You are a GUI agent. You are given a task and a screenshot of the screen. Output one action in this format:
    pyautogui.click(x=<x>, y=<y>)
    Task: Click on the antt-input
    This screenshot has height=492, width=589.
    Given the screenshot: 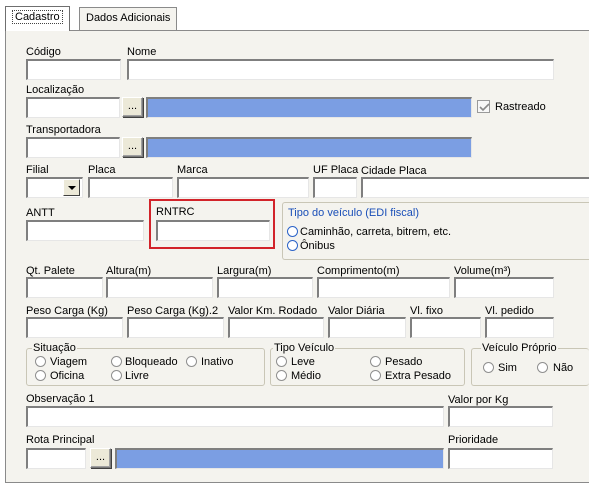 What is the action you would take?
    pyautogui.click(x=85, y=230)
    